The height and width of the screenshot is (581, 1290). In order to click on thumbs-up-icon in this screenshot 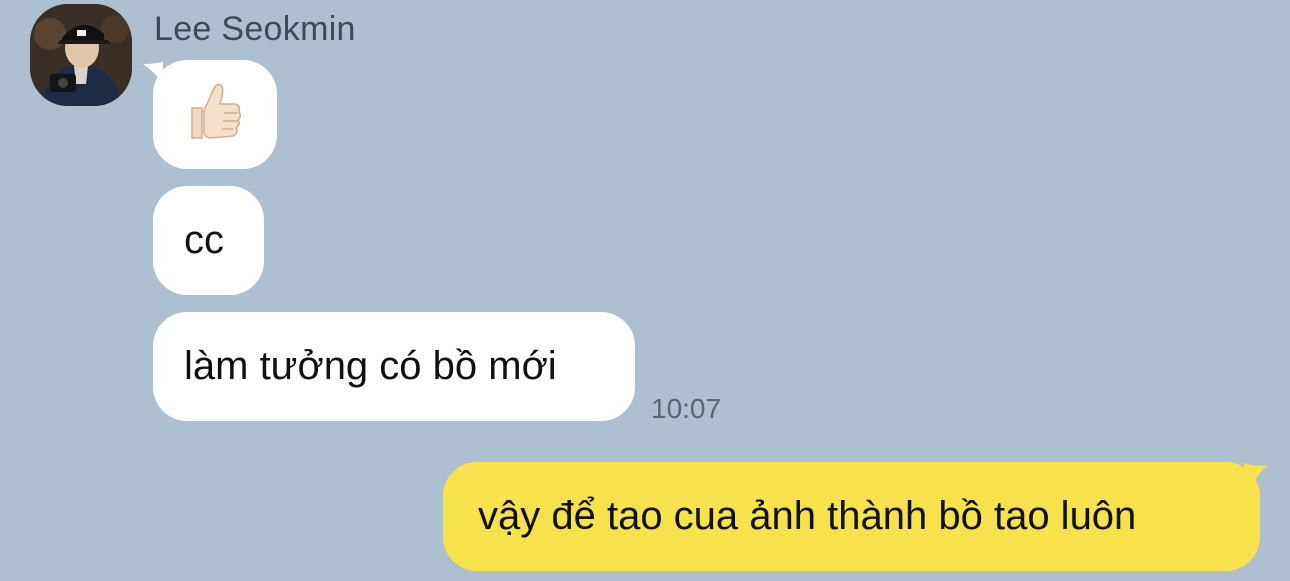, I will do `click(215, 114)`.